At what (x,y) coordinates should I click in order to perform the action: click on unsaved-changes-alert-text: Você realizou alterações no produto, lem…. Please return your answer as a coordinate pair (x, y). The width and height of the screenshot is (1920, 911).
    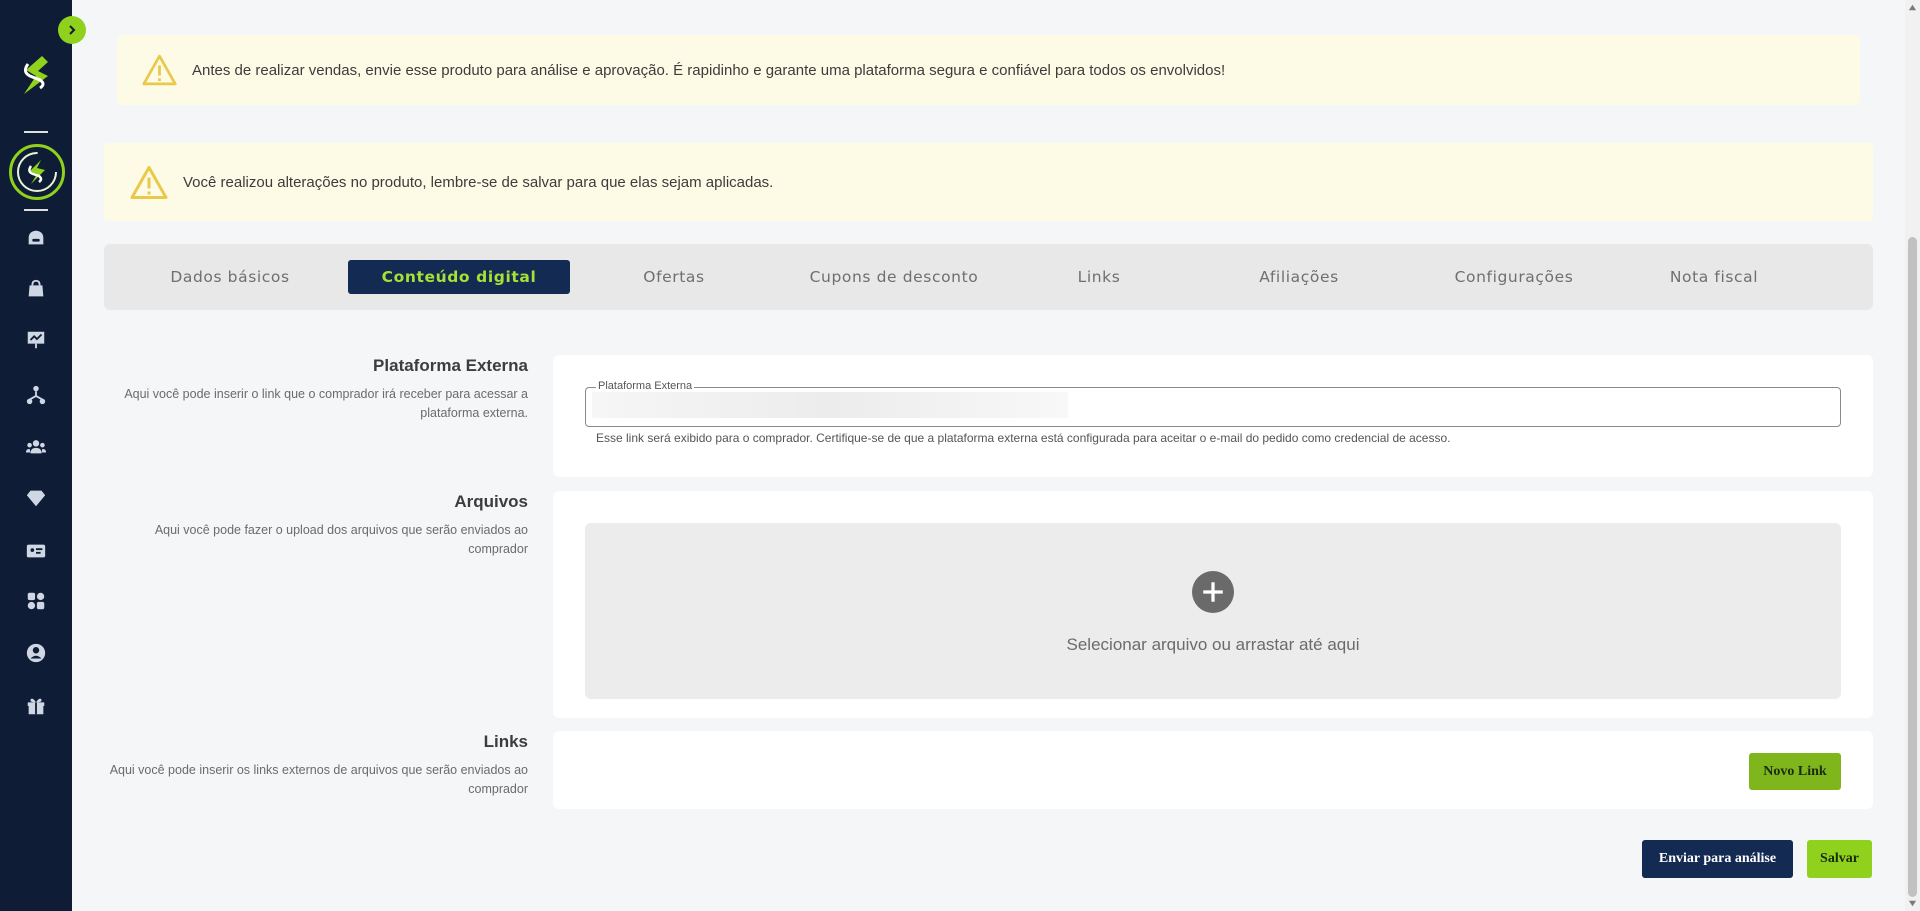
    Looking at the image, I should click on (478, 182).